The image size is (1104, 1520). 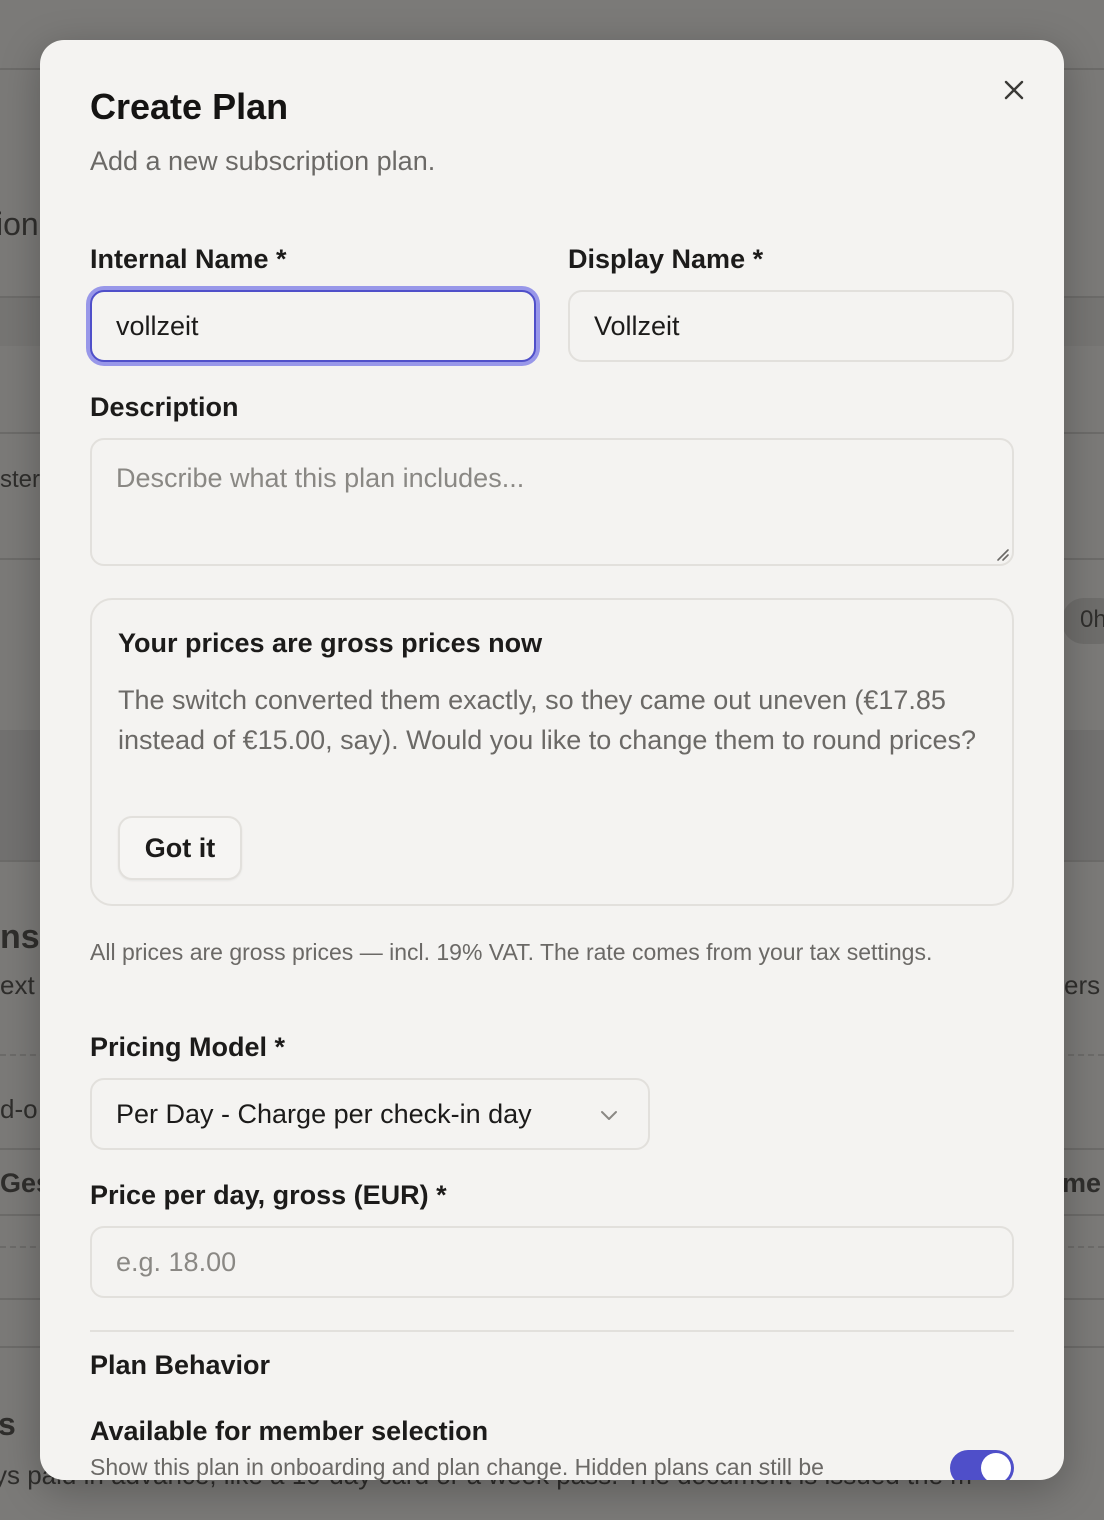 I want to click on close-button, so click(x=1014, y=90).